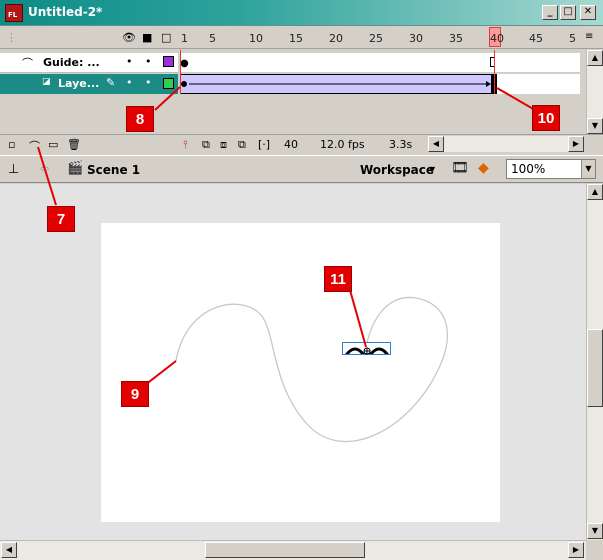 The height and width of the screenshot is (560, 603). Describe the element at coordinates (61, 219) in the screenshot. I see `callout-7: 7` at that location.